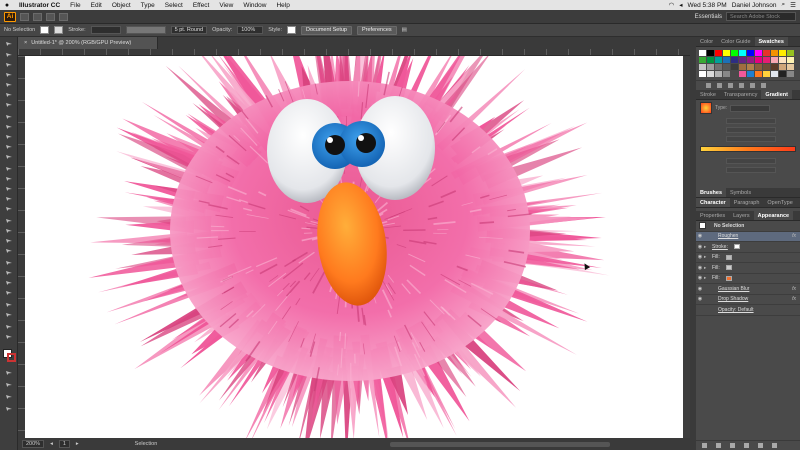 The image size is (800, 450). What do you see at coordinates (21, 247) in the screenshot?
I see `vertical-ruler` at bounding box center [21, 247].